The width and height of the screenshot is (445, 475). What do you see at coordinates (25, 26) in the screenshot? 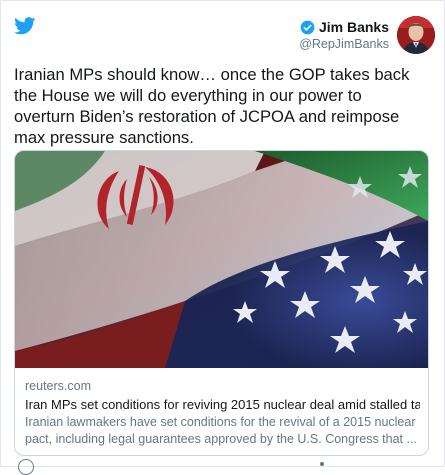
I see `twitter-bird-icon` at bounding box center [25, 26].